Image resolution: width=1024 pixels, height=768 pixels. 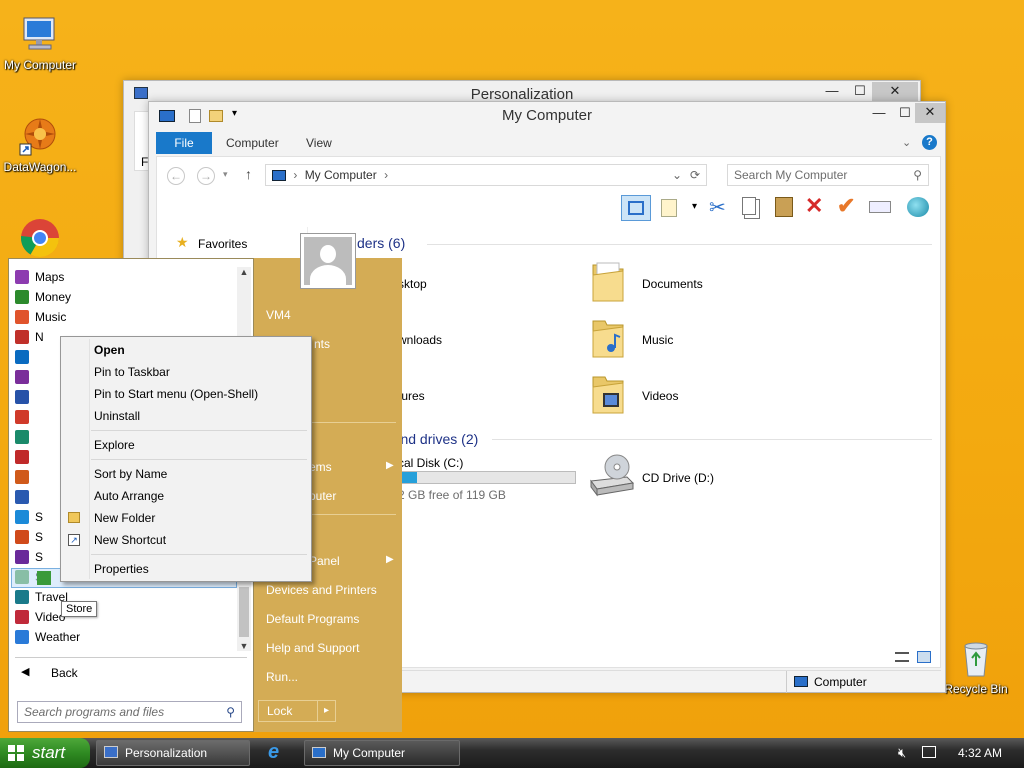 I want to click on globe-icon, so click(x=918, y=207).